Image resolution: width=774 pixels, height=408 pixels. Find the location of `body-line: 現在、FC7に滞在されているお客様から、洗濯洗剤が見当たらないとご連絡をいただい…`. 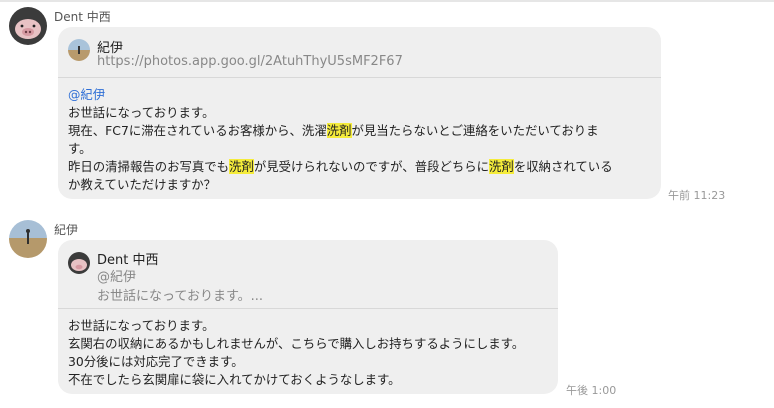

body-line: 現在、FC7に滞在されているお客様から、洗濯洗剤が見当たらないとご連絡をいただい… is located at coordinates (333, 130).